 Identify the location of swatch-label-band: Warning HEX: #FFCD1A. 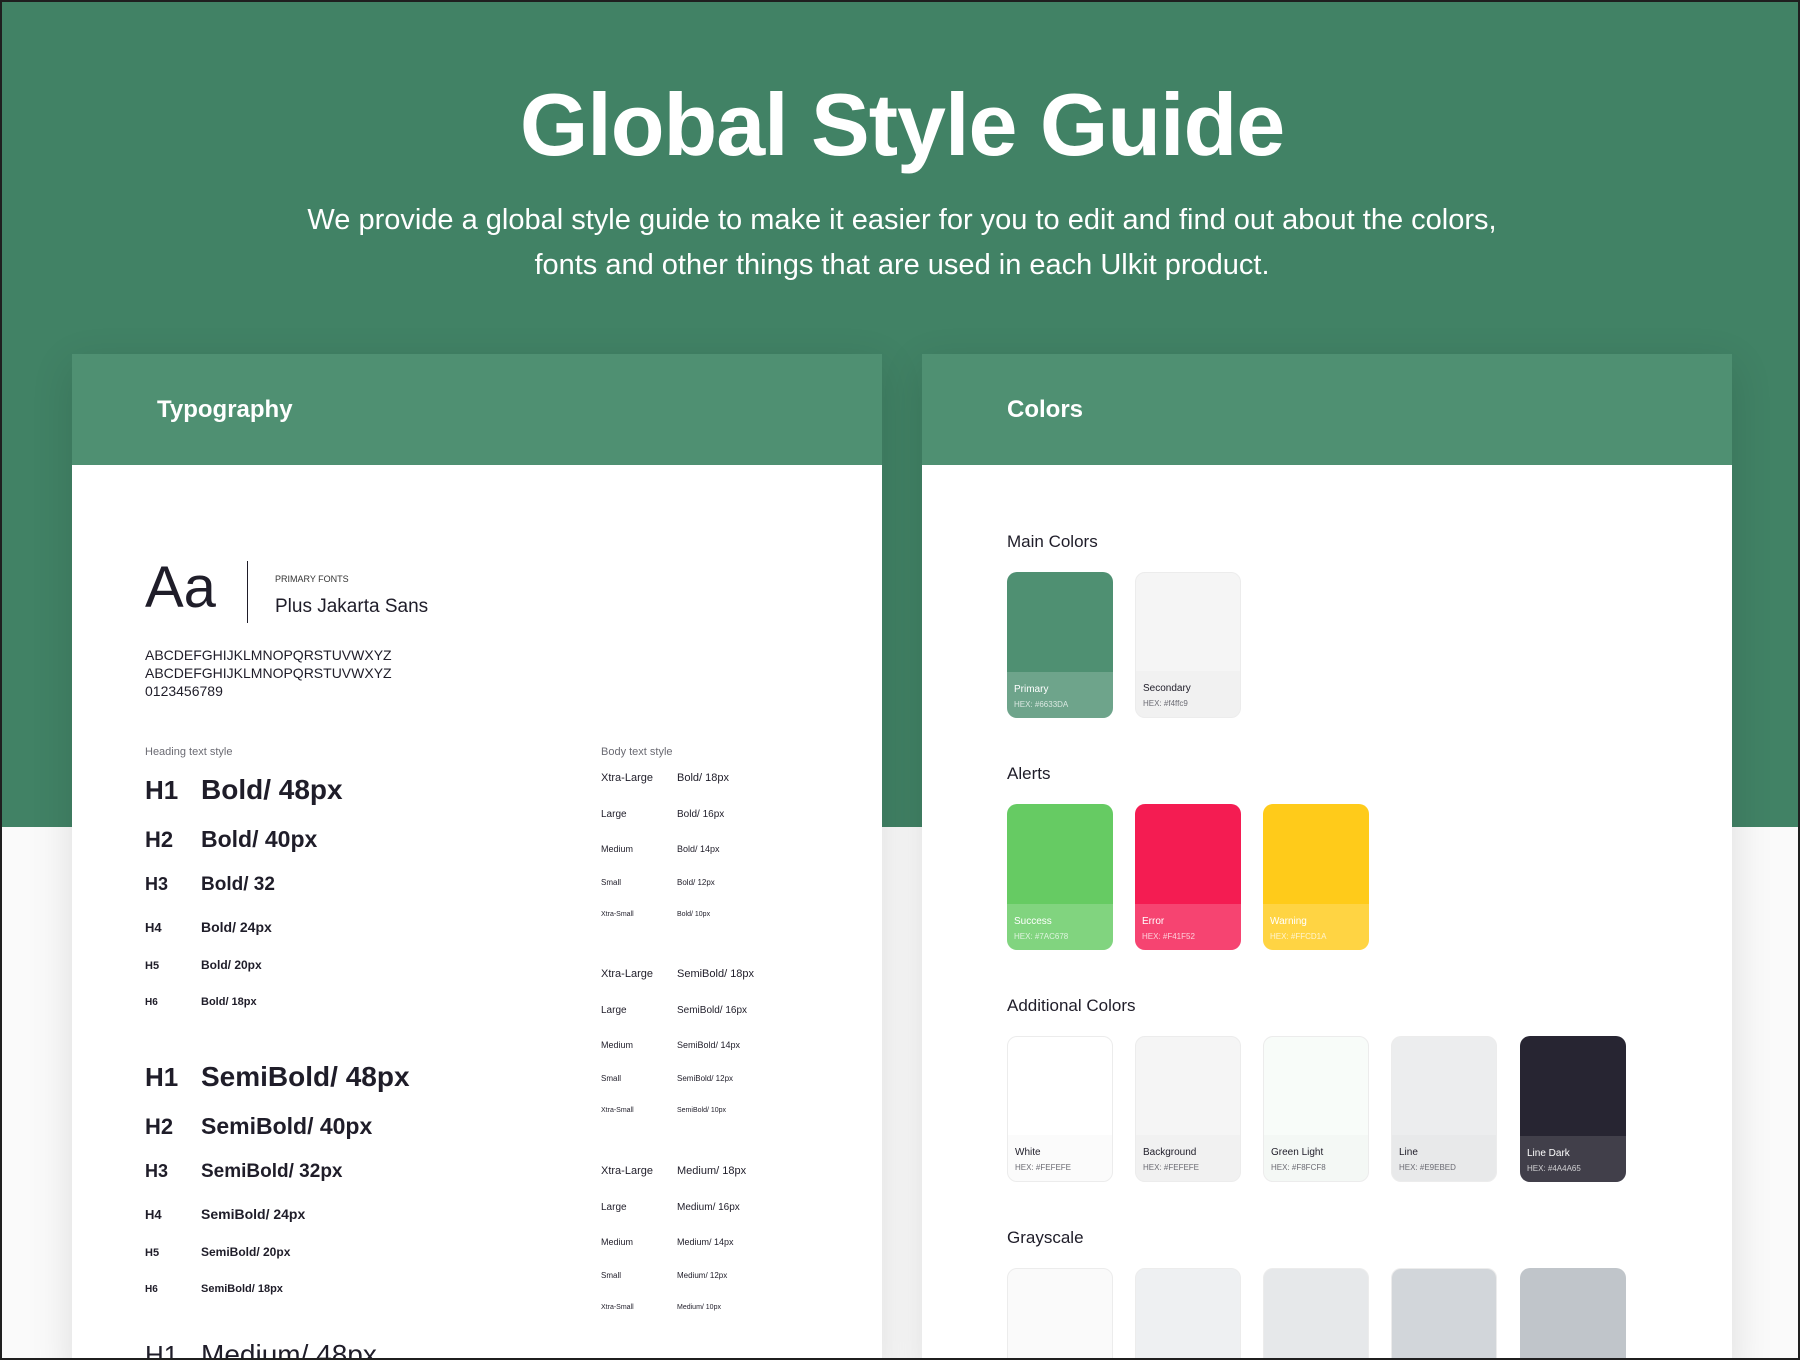
(1316, 927).